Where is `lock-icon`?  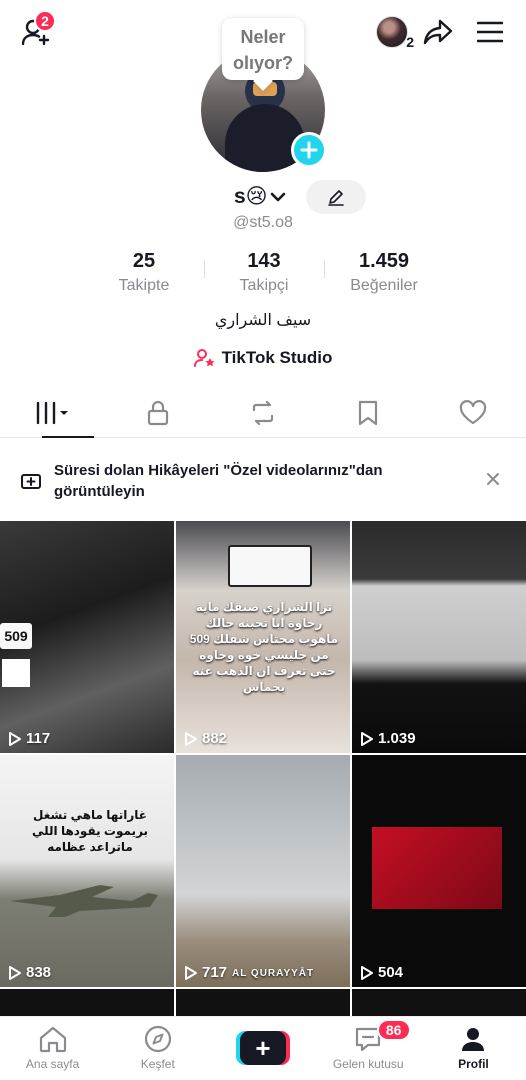
lock-icon is located at coordinates (157, 412).